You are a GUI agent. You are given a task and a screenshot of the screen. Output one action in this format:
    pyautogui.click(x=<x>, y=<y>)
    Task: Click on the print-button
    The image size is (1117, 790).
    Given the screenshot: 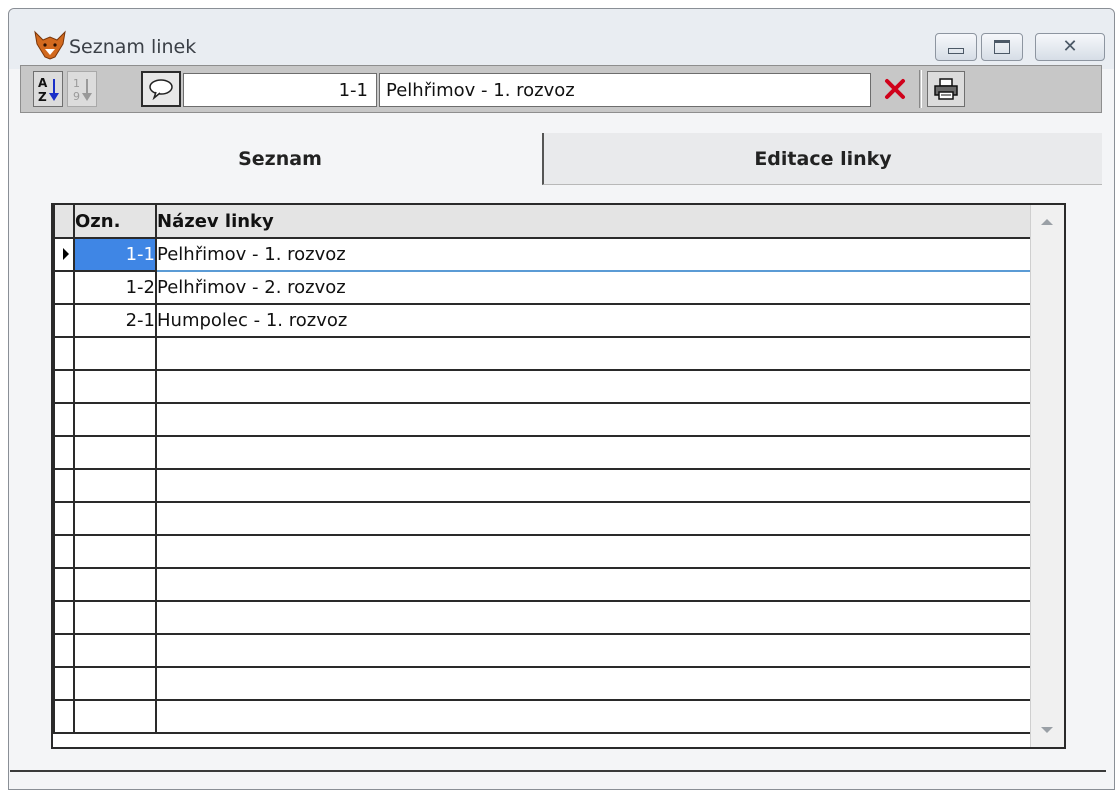 What is the action you would take?
    pyautogui.click(x=946, y=89)
    